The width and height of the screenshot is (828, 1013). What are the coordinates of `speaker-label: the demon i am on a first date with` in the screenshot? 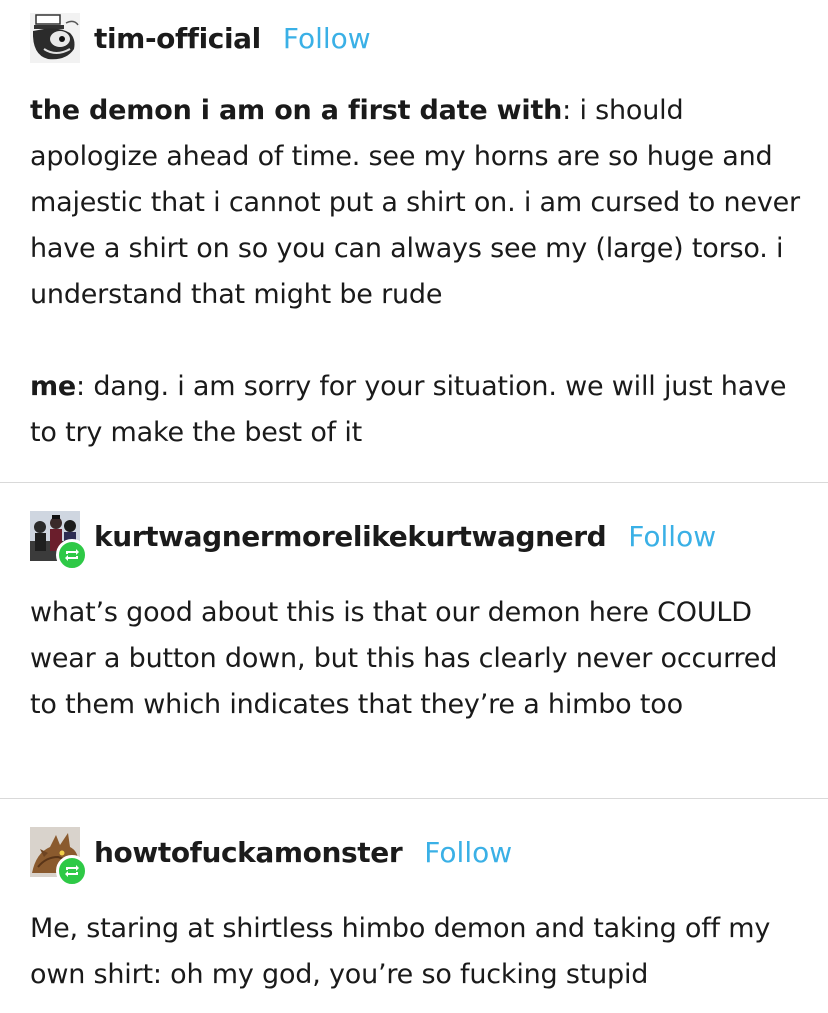 It's located at (296, 110).